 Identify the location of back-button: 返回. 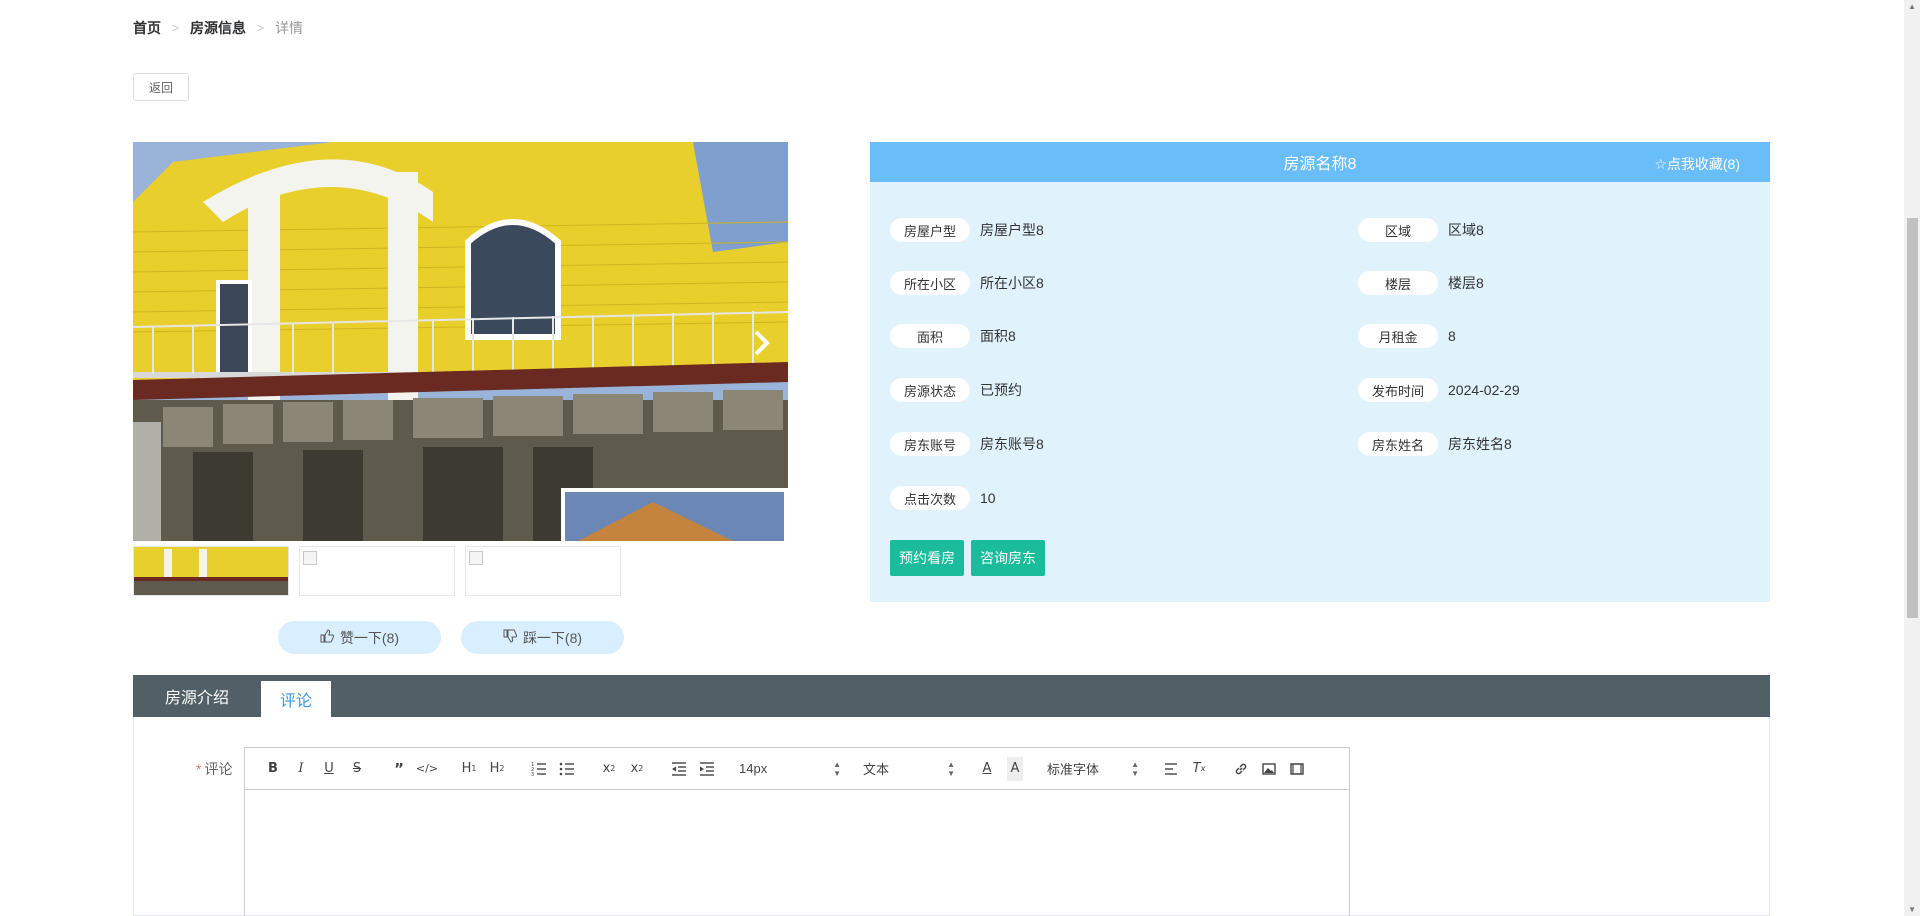
(161, 87).